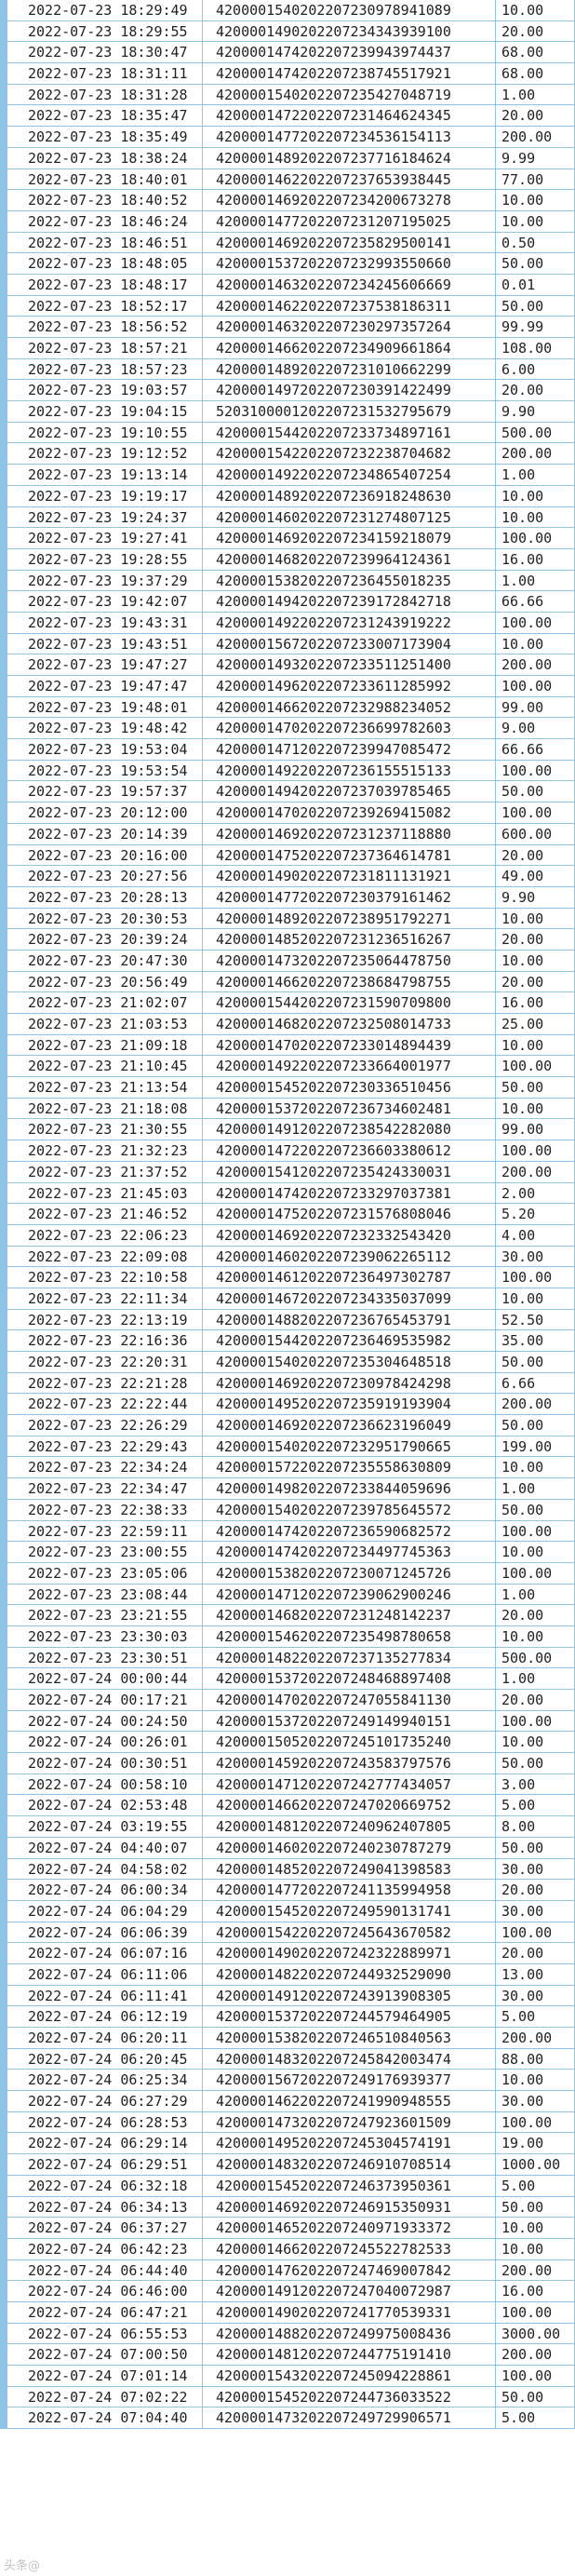  What do you see at coordinates (105, 1109) in the screenshot?
I see `time-cell: 2022-07-23 21:18:08` at bounding box center [105, 1109].